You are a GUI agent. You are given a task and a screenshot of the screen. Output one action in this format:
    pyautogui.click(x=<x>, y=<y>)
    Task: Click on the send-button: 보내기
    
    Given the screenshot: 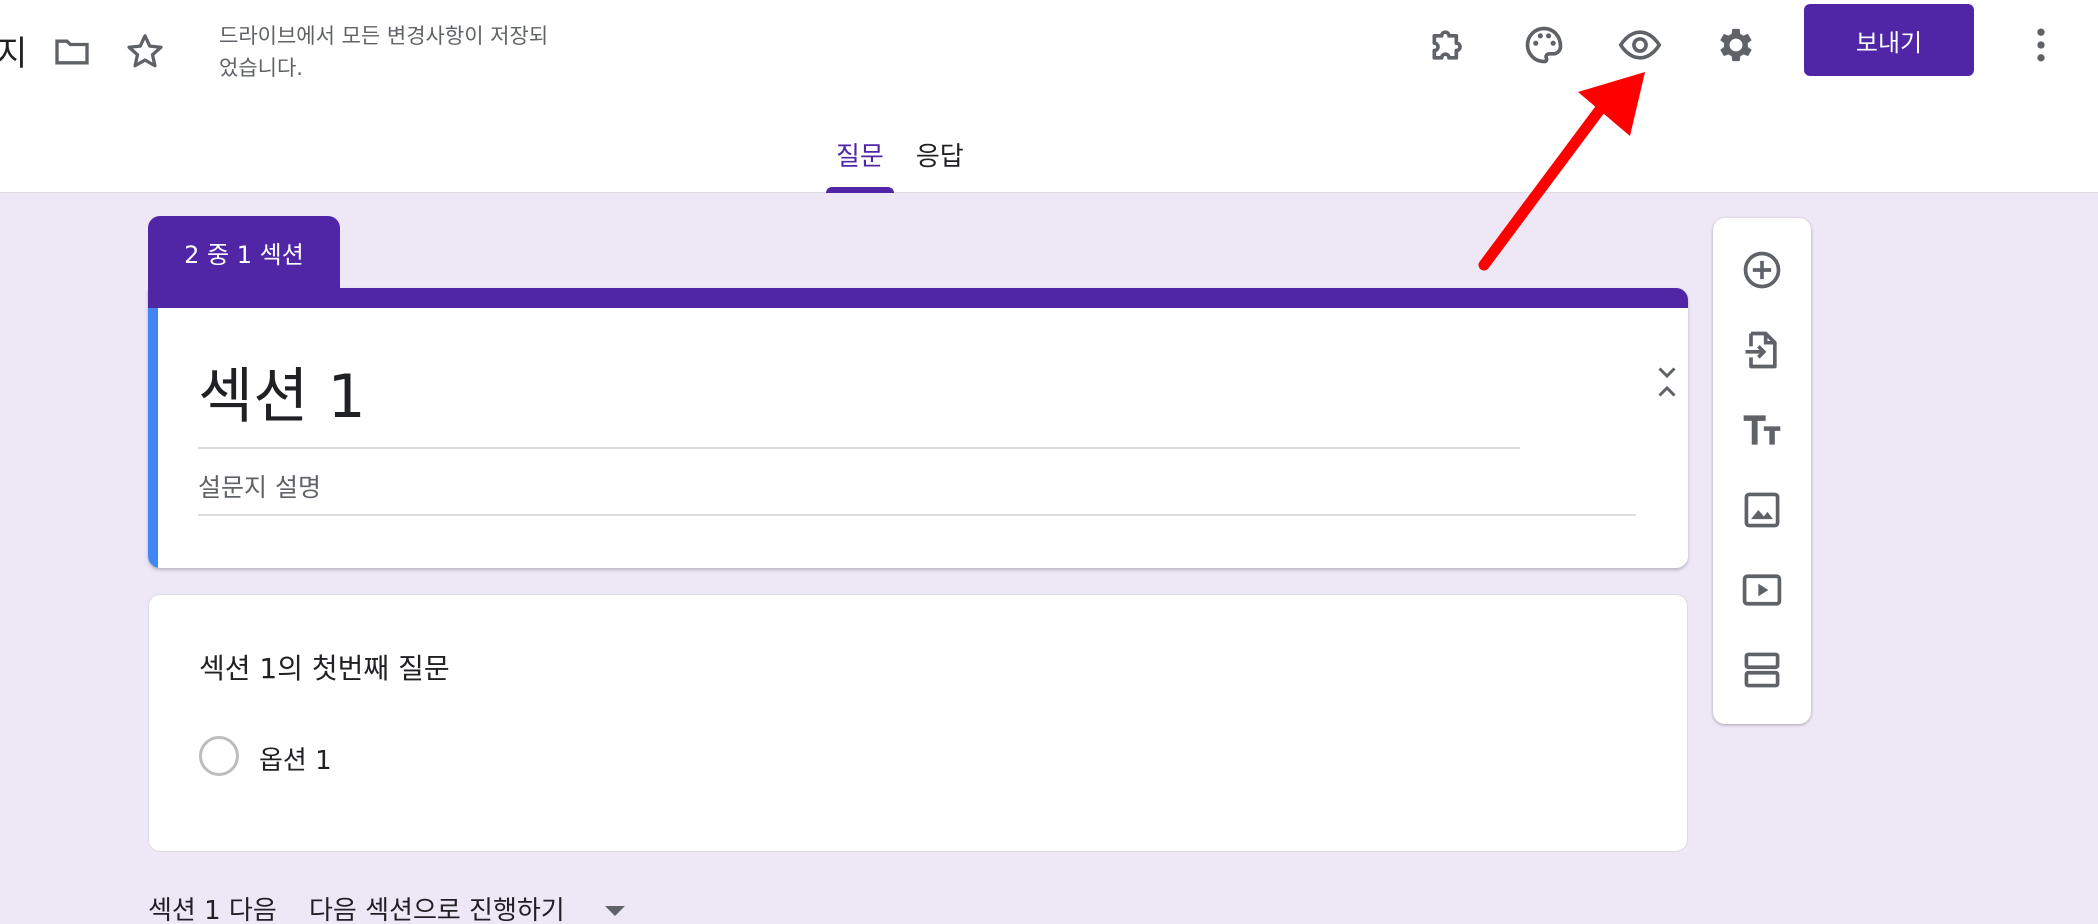 What is the action you would take?
    pyautogui.click(x=1889, y=40)
    